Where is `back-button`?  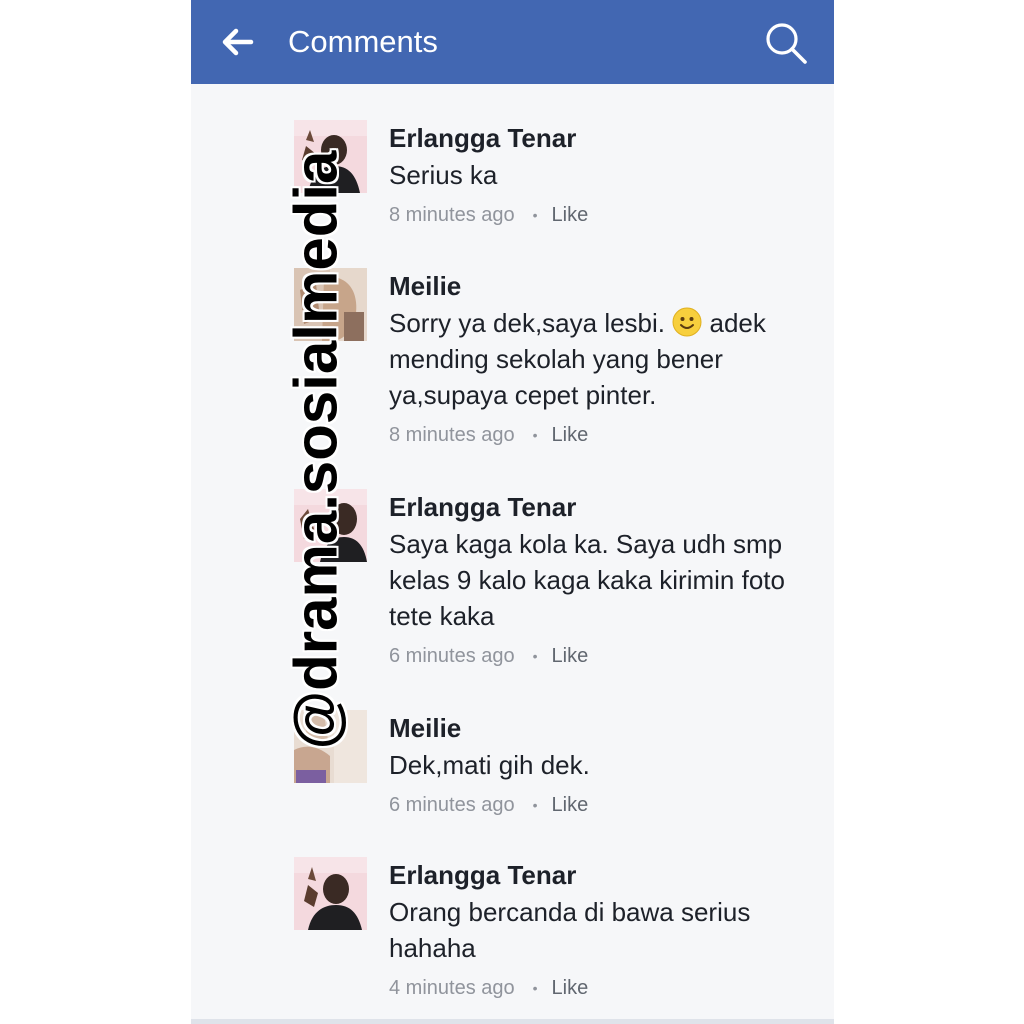
back-button is located at coordinates (237, 42).